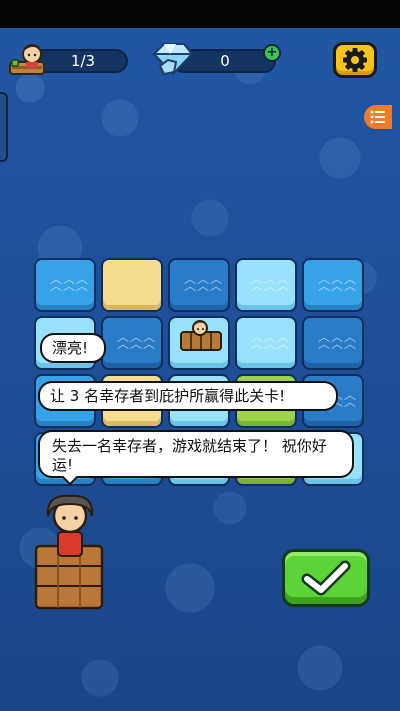 The image size is (400, 711). I want to click on checkmark-icon, so click(326, 578).